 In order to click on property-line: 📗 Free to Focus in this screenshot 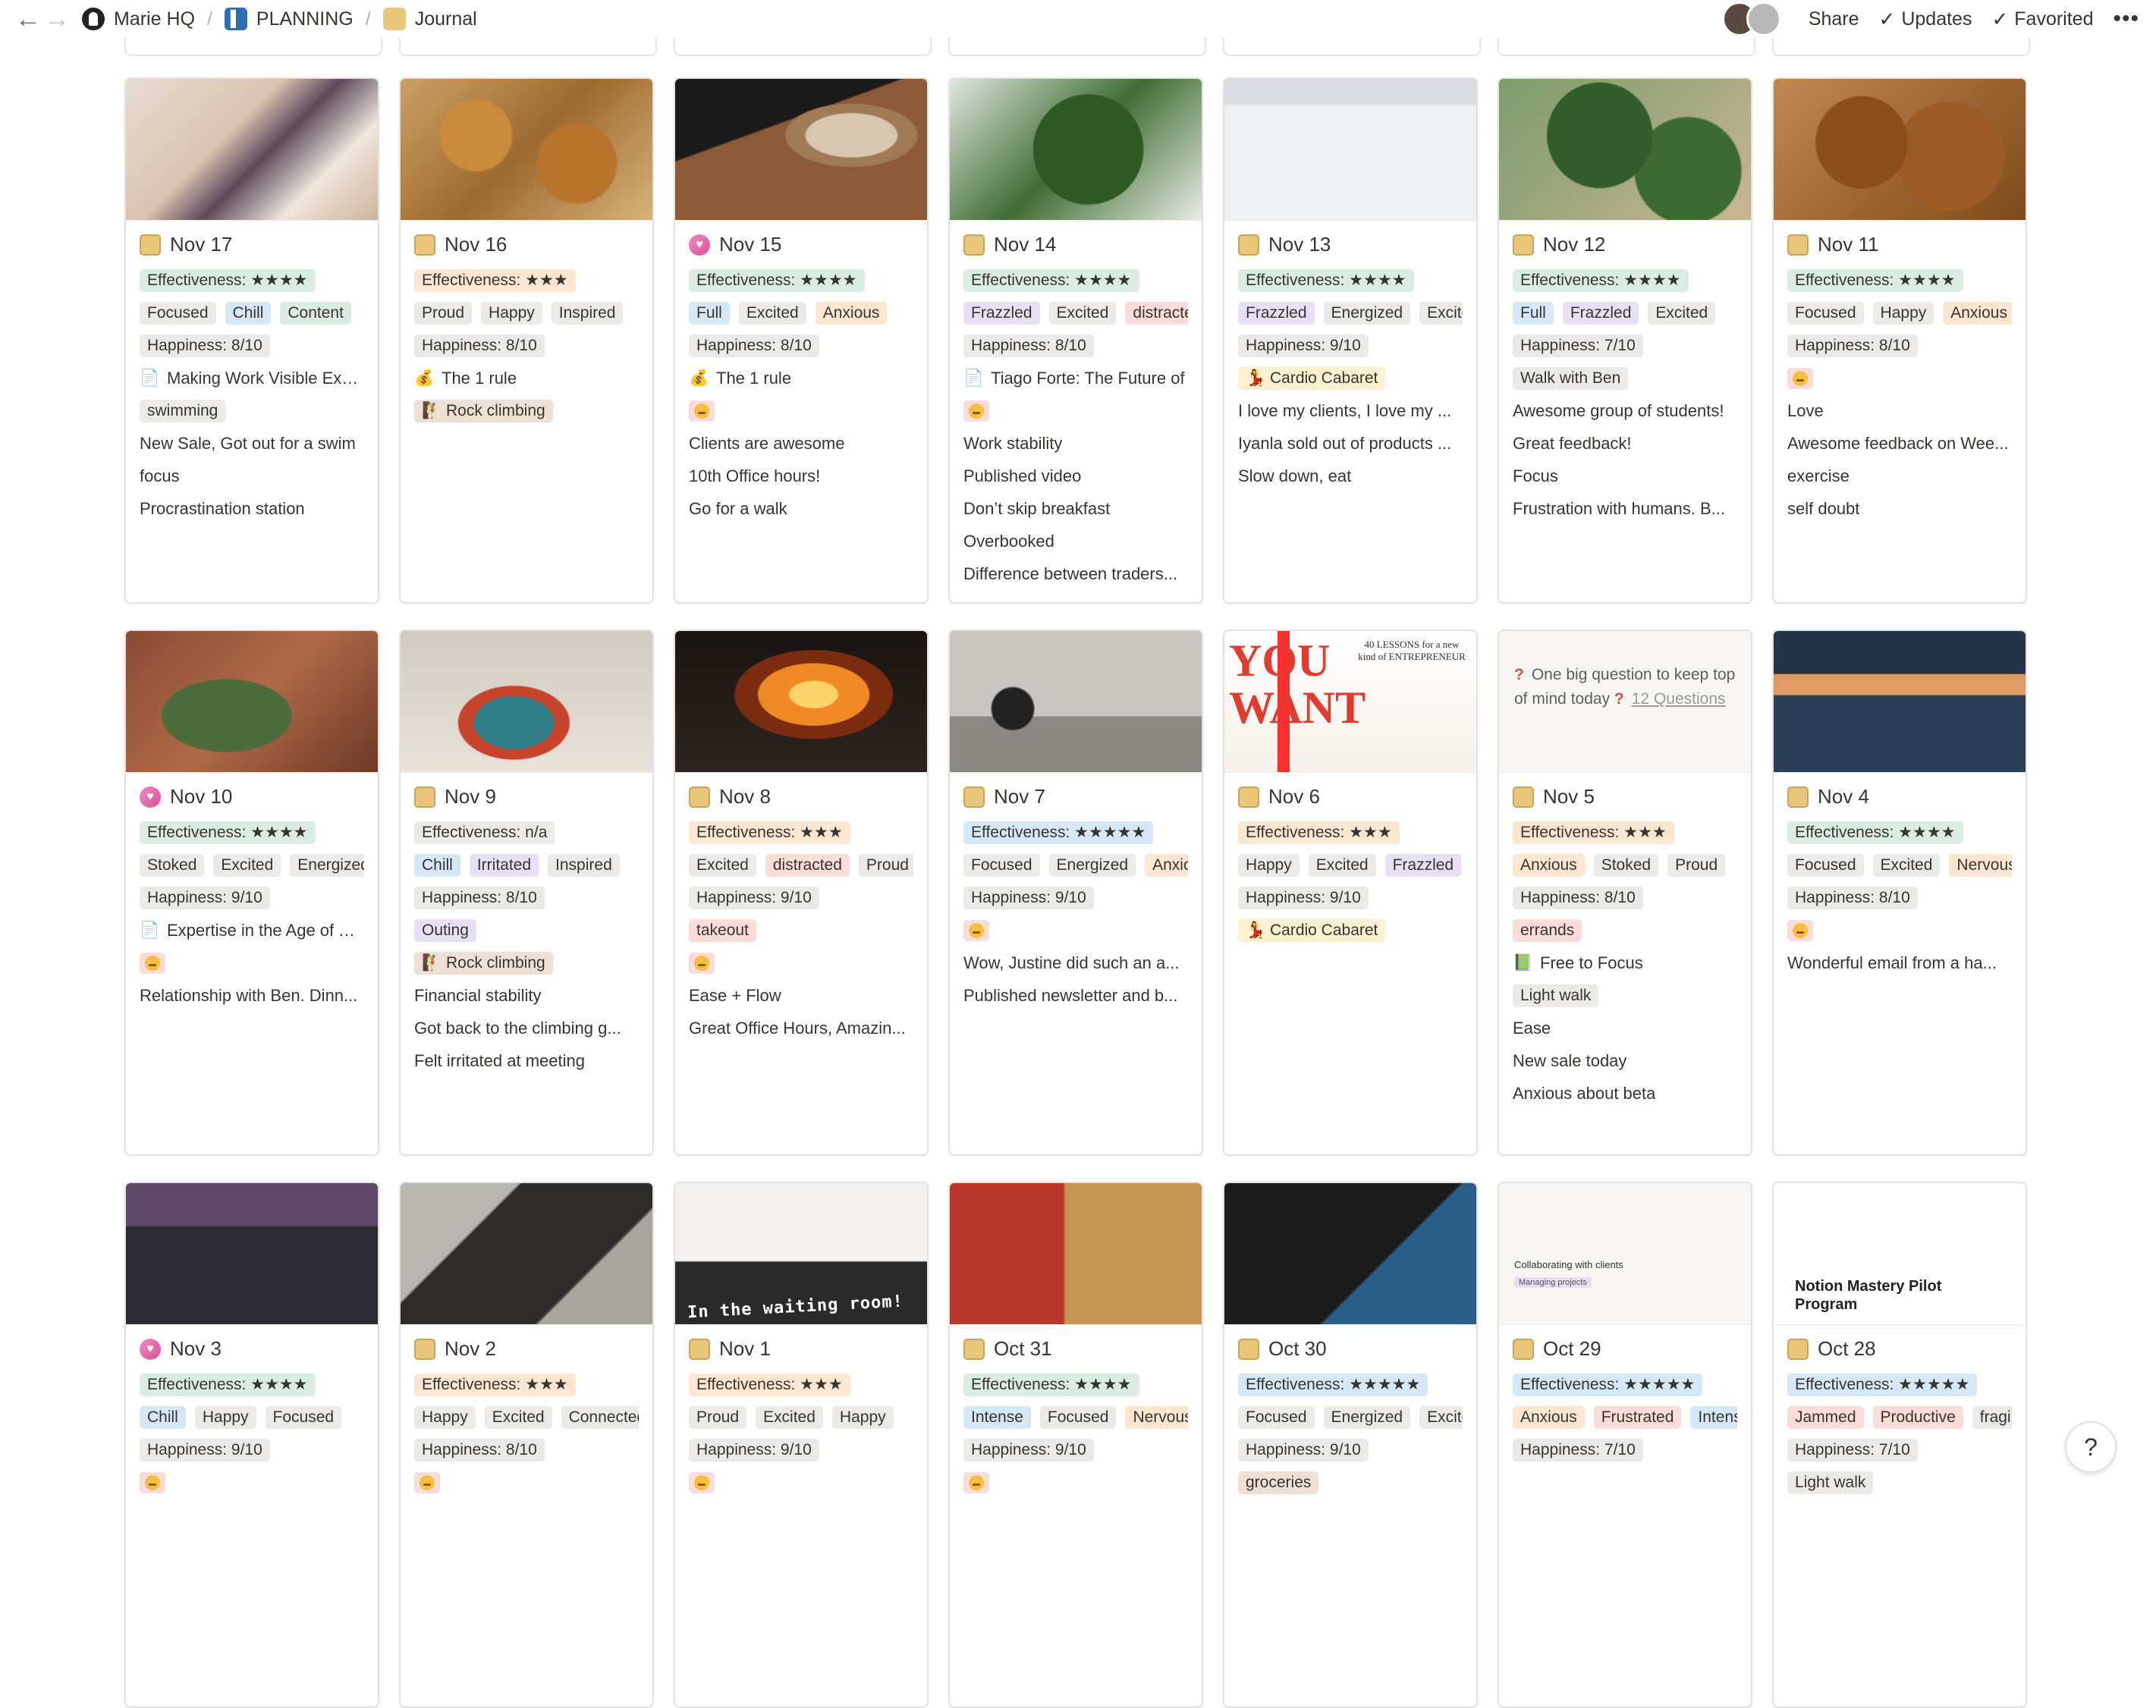, I will do `click(1625, 963)`.